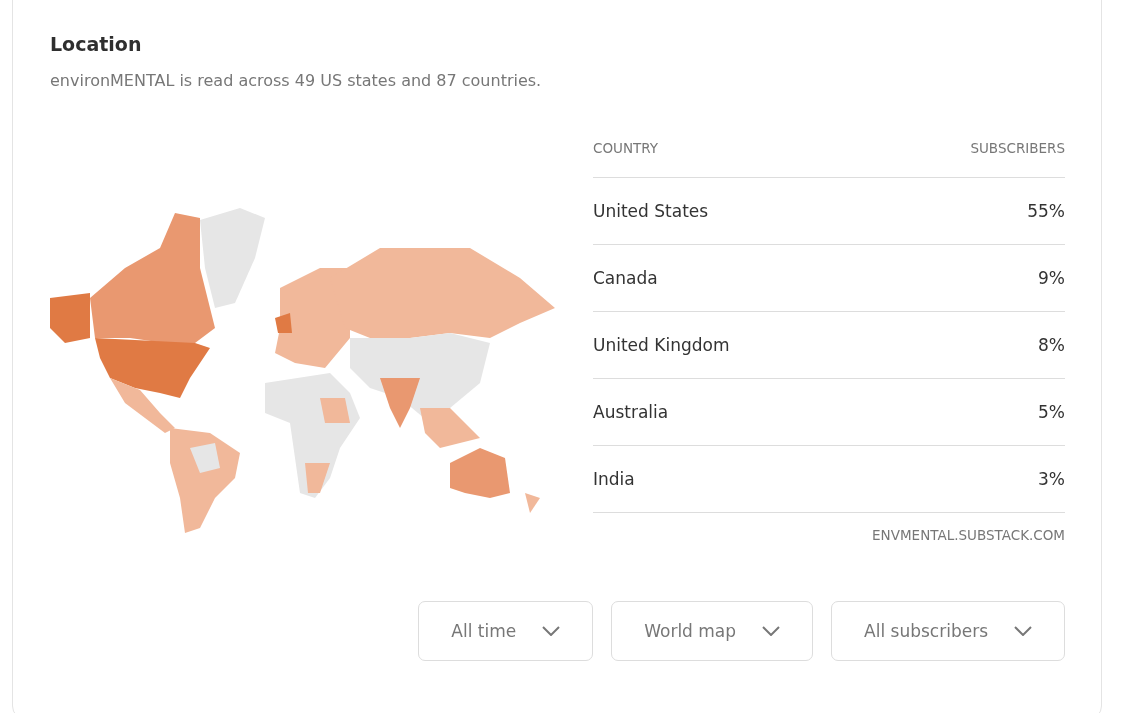 This screenshot has width=1124, height=713. Describe the element at coordinates (1051, 278) in the screenshot. I see `subscriber-share: 9%` at that location.